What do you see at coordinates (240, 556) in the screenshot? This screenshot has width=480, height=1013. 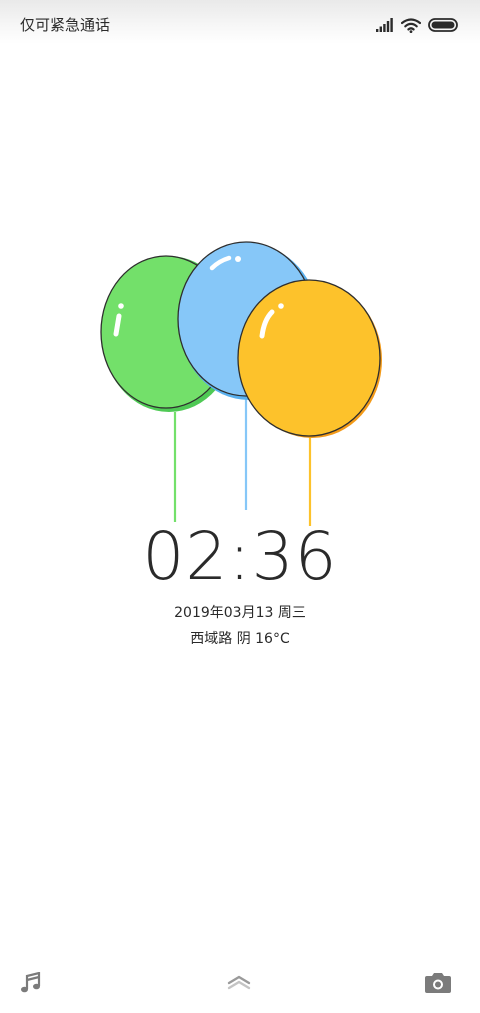 I see `clock-time: 02:36` at bounding box center [240, 556].